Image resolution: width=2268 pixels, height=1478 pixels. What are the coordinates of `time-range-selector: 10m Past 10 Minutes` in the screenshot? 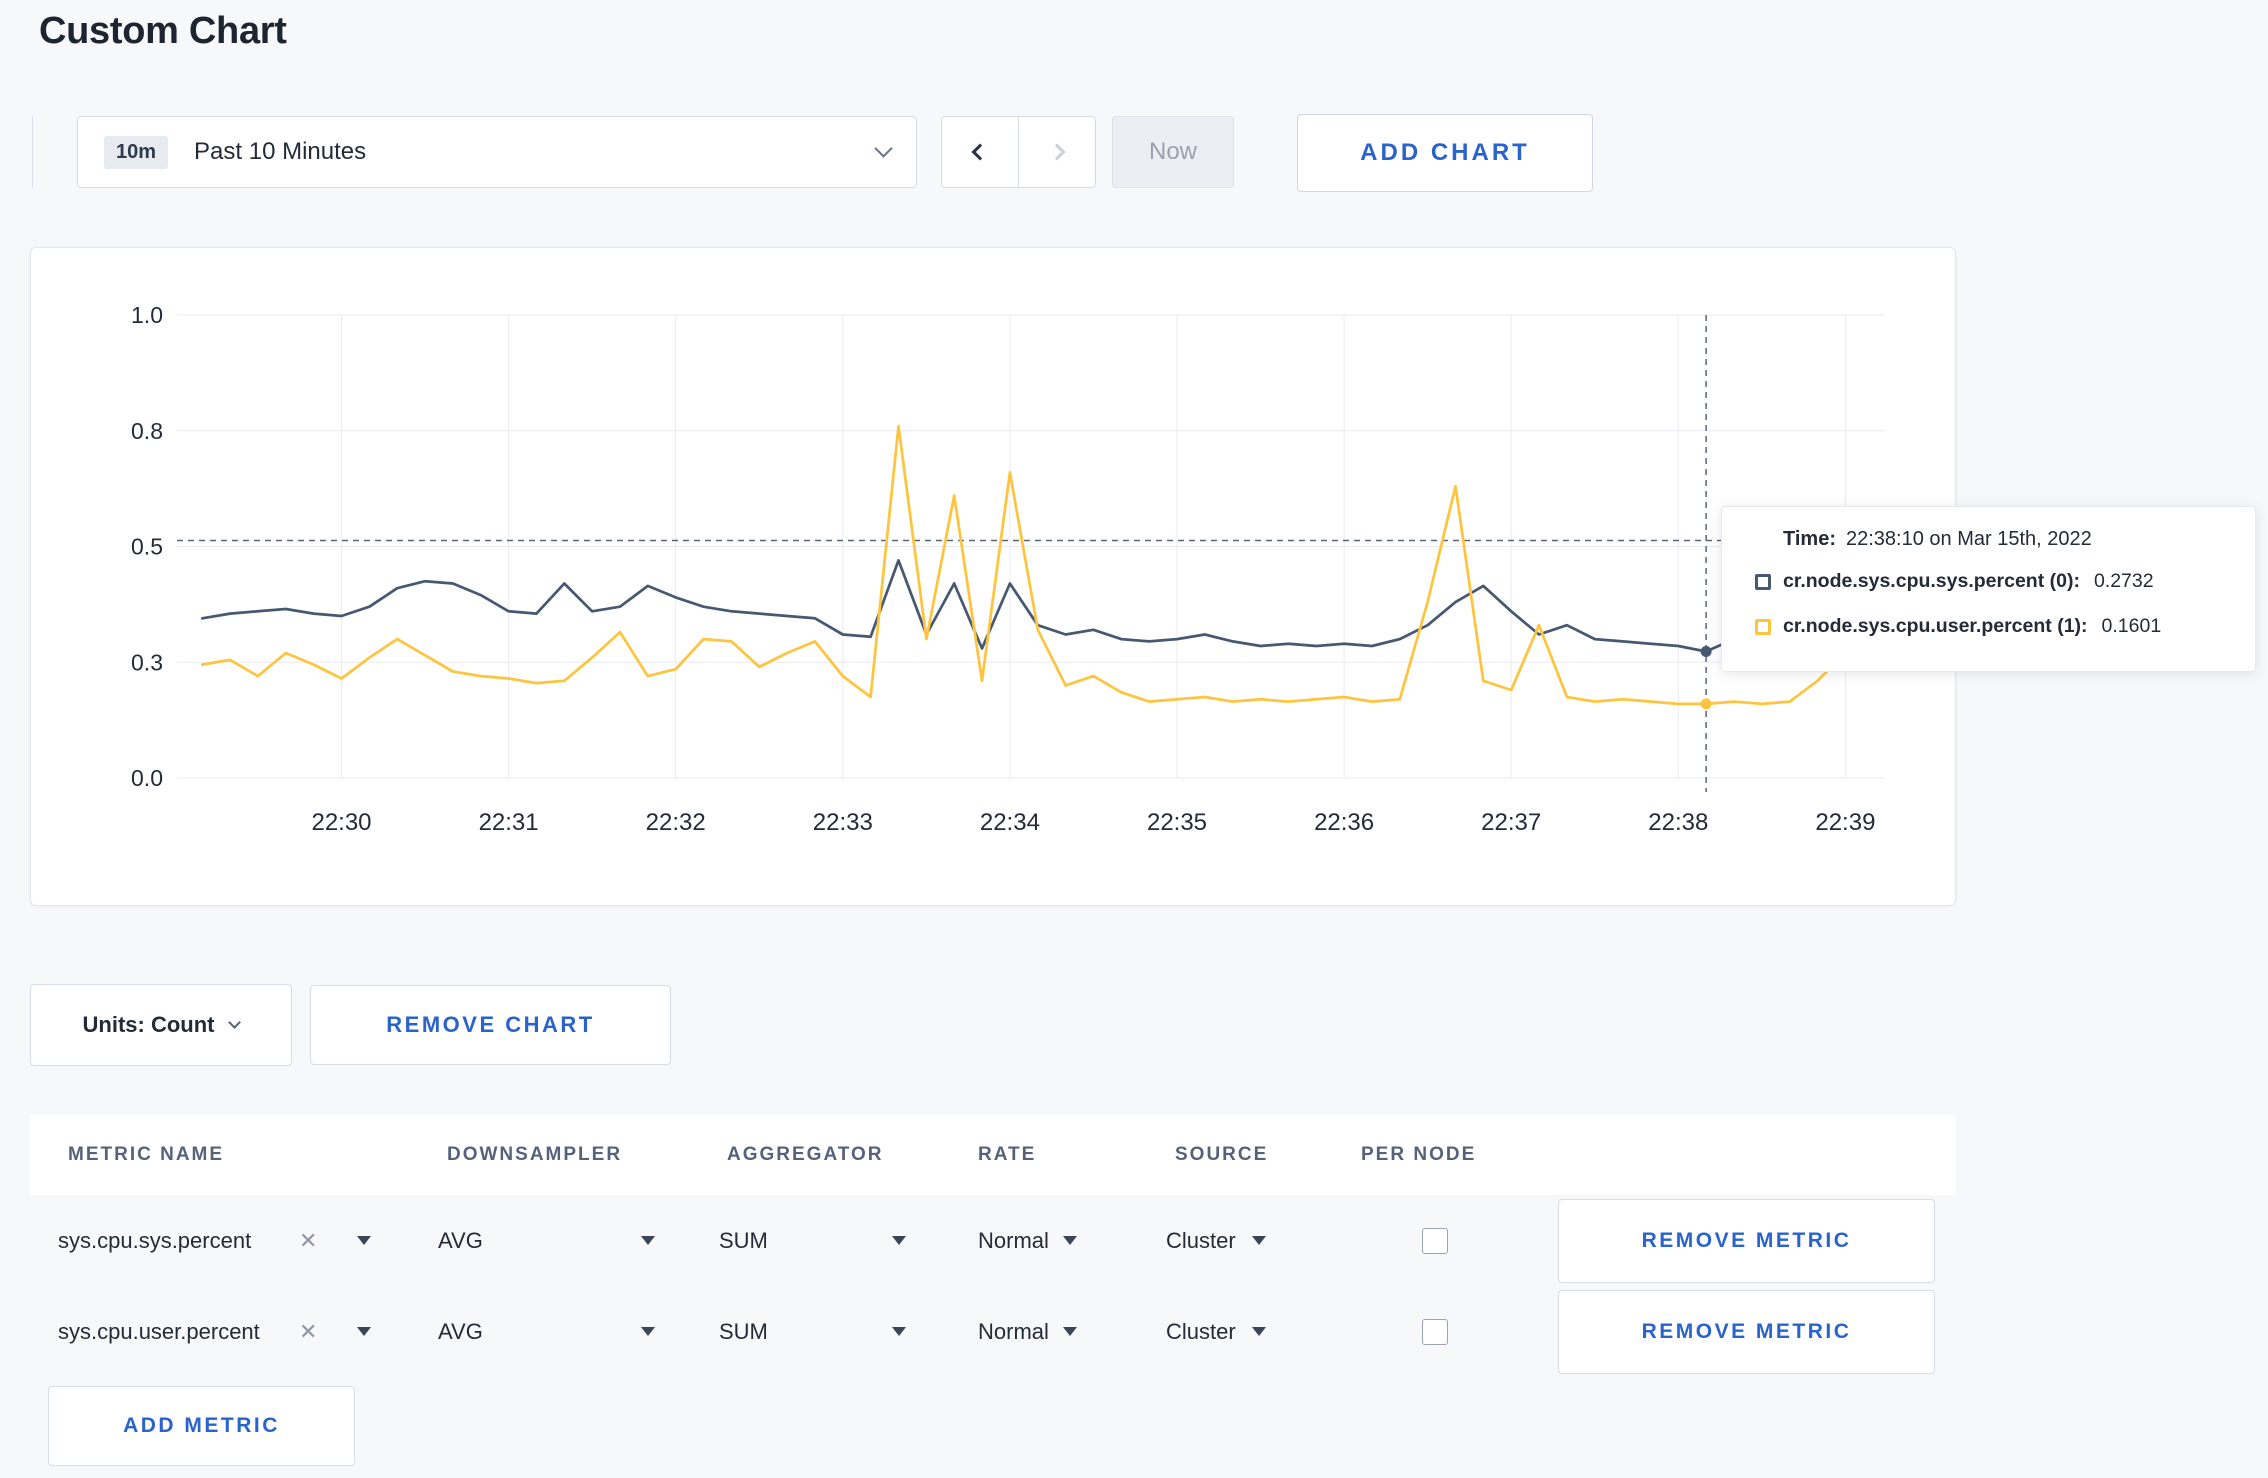 It's located at (497, 152).